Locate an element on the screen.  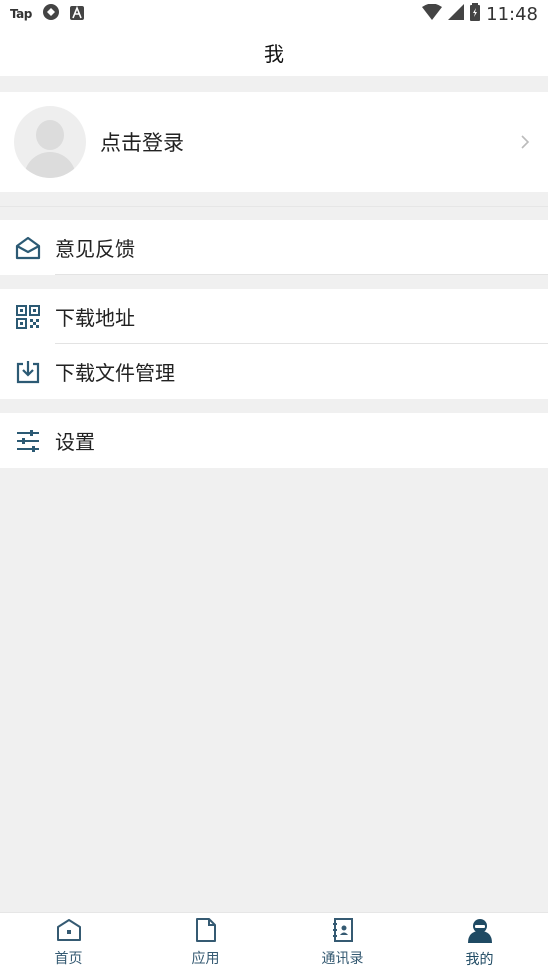
nav-item-home: 首页 is located at coordinates (68, 942).